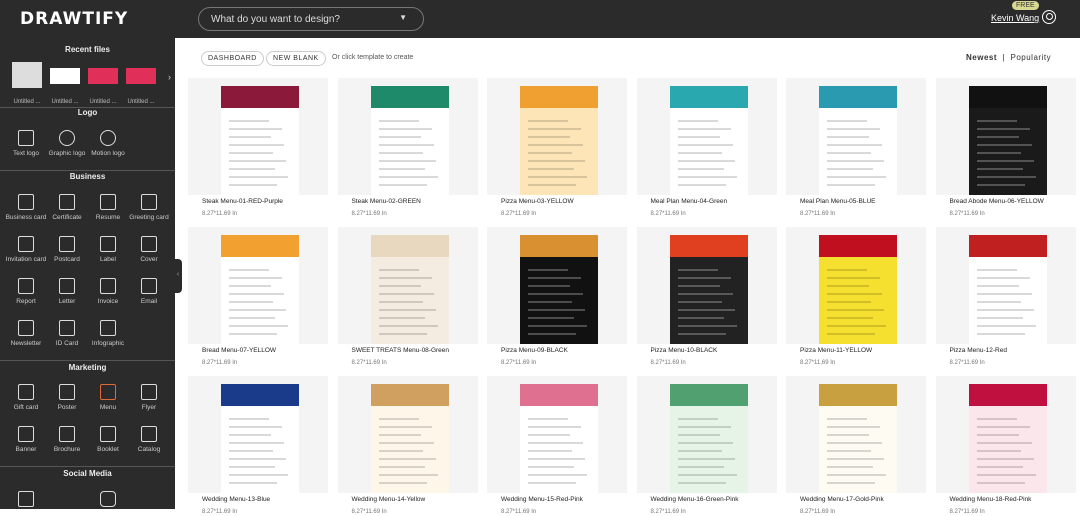  I want to click on template-card: Steak Menu-01-RED-Purple 8.27*11.69 In, so click(258, 148).